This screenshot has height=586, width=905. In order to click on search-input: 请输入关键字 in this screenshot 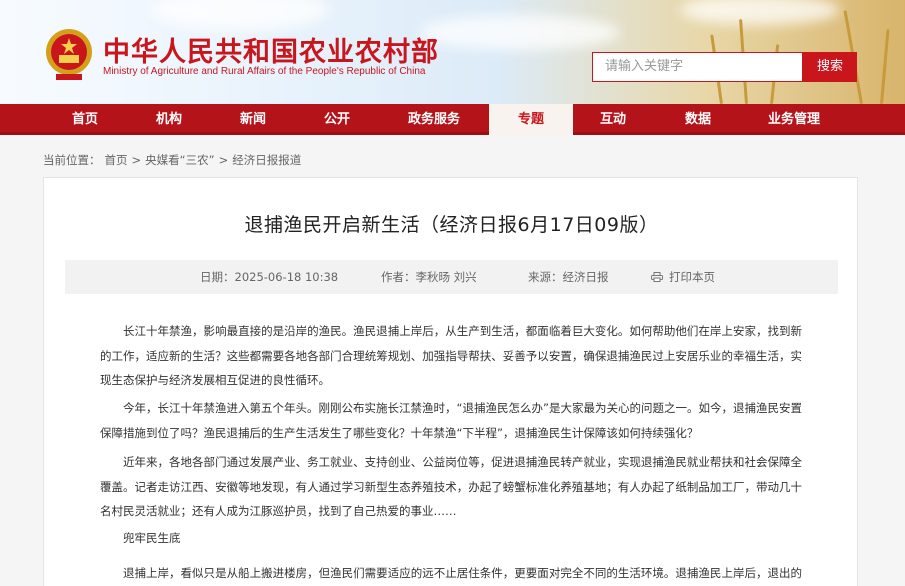, I will do `click(697, 67)`.